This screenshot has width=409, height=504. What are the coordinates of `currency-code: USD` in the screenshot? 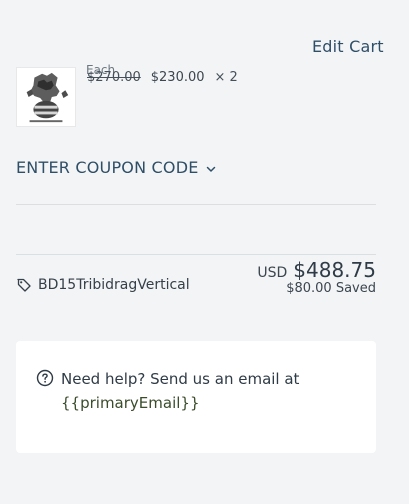 It's located at (272, 273).